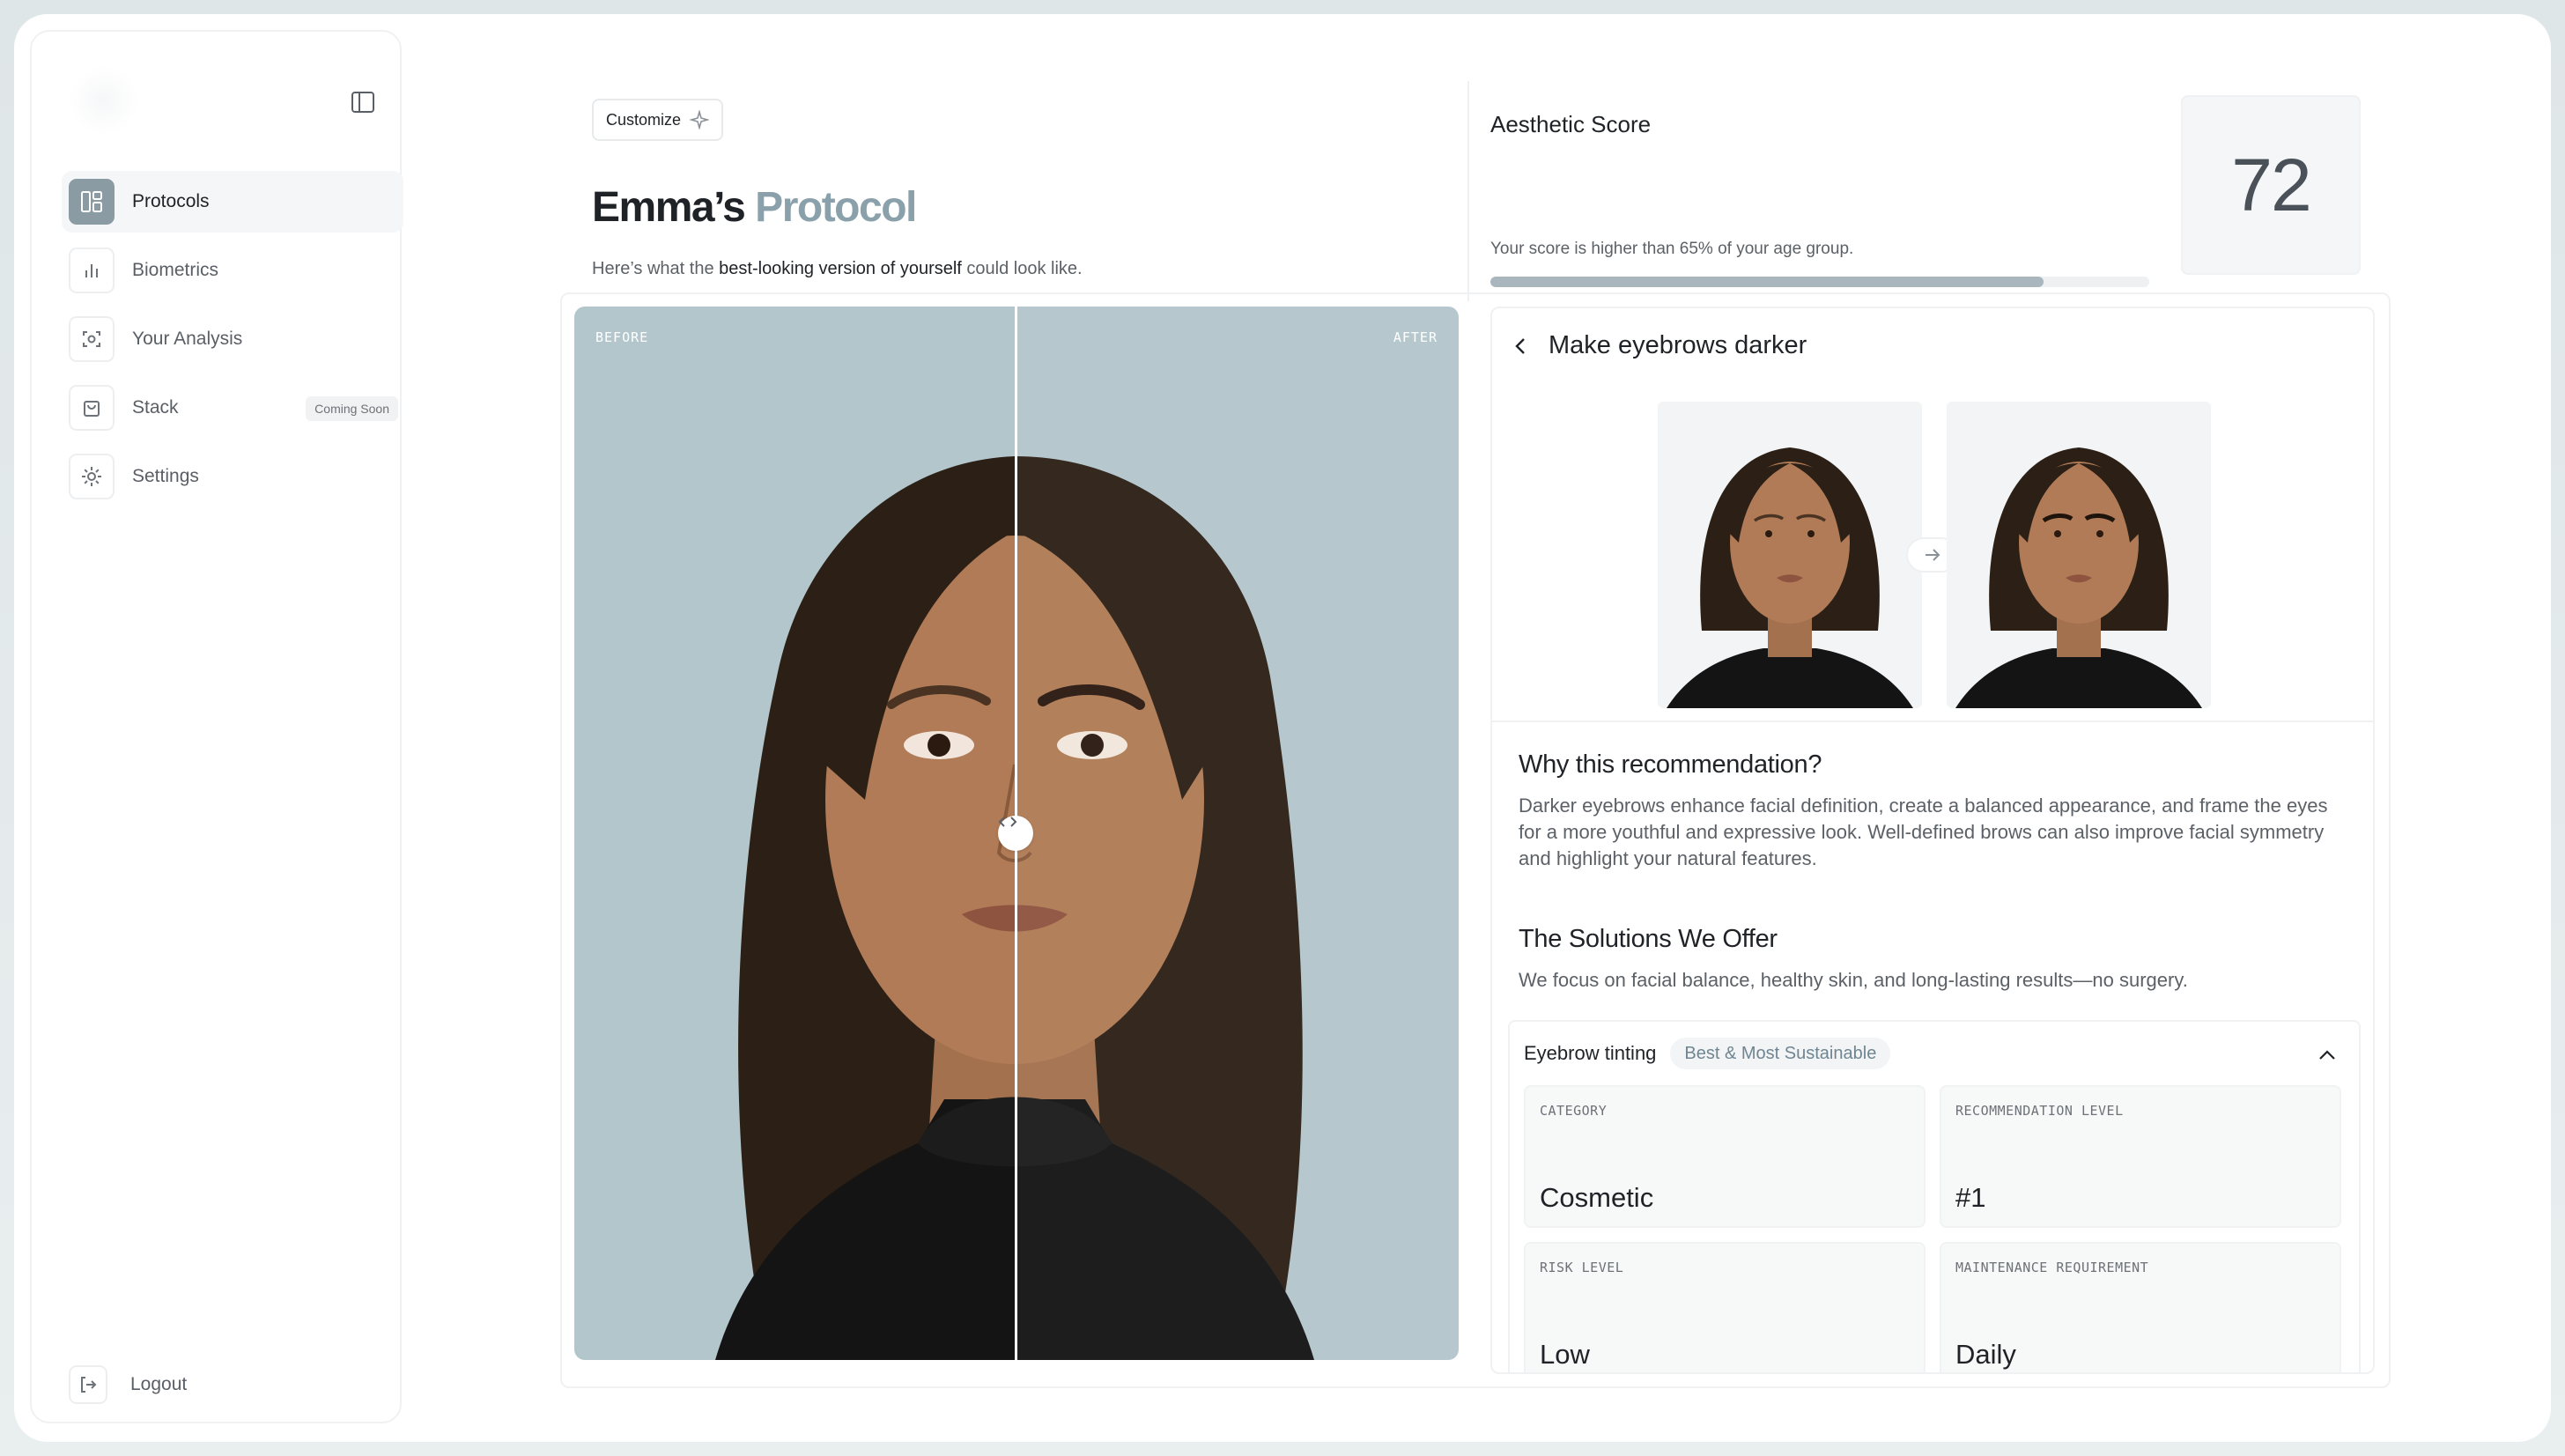 The image size is (2565, 1456). Describe the element at coordinates (92, 202) in the screenshot. I see `layout-icon` at that location.